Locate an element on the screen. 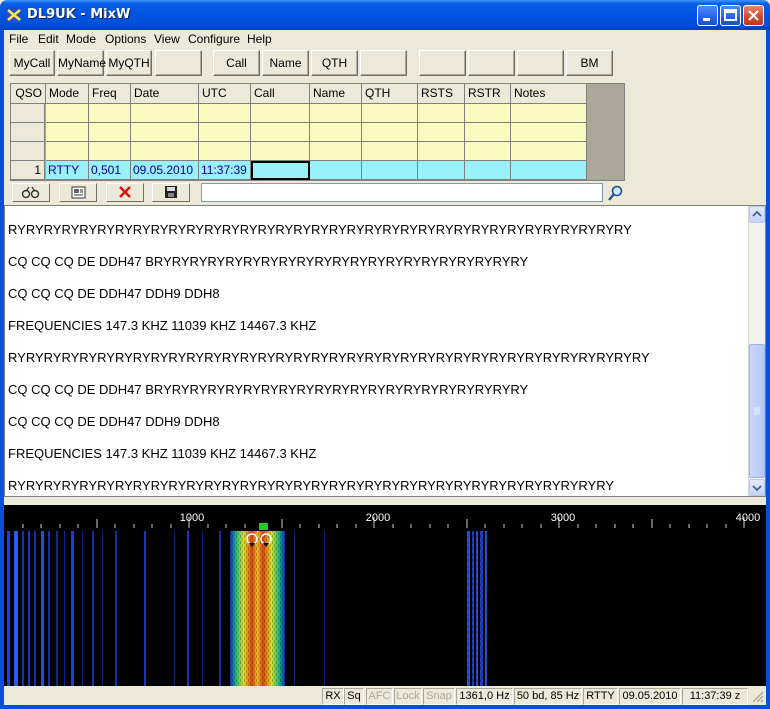 The height and width of the screenshot is (709, 770). menu-configure: Configure is located at coordinates (214, 39).